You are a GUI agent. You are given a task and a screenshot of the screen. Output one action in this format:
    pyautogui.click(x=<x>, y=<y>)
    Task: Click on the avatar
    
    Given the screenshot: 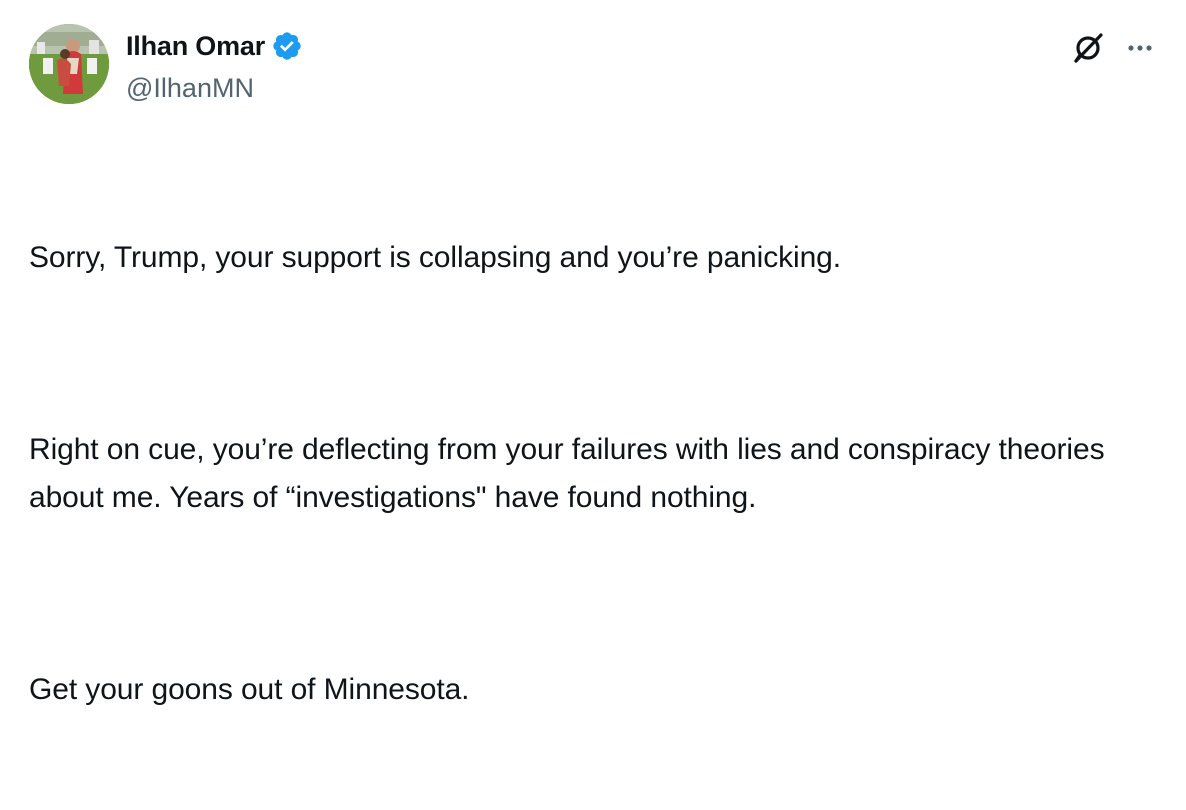 What is the action you would take?
    pyautogui.click(x=69, y=64)
    